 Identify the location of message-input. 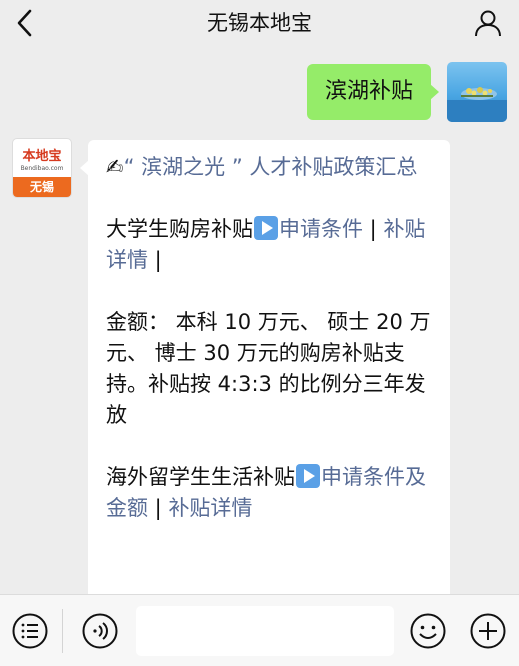
(265, 631).